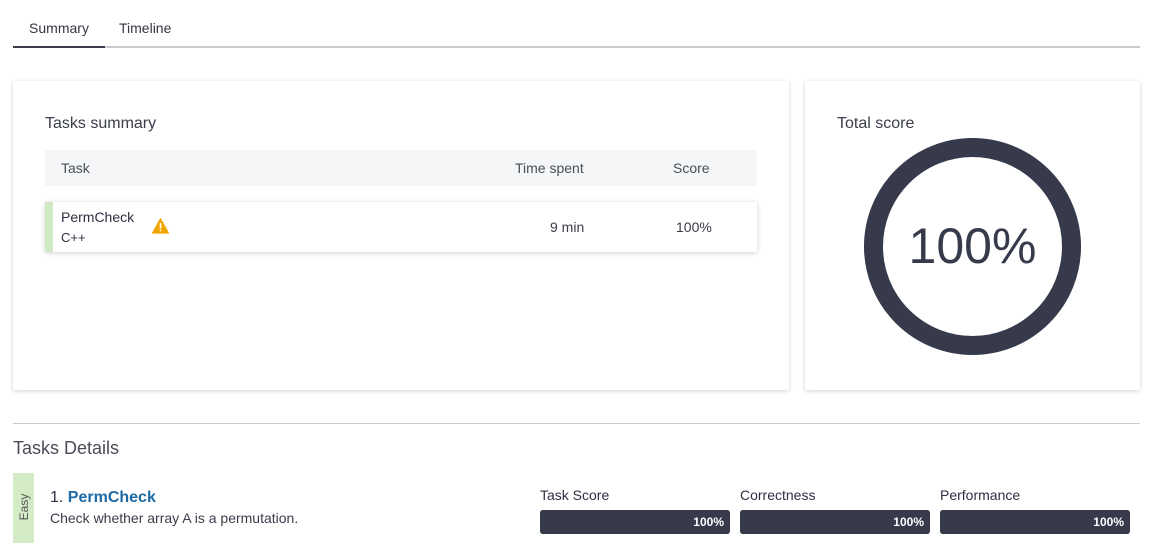 The height and width of the screenshot is (547, 1150). Describe the element at coordinates (75, 168) in the screenshot. I see `column-header-task: Task` at that location.